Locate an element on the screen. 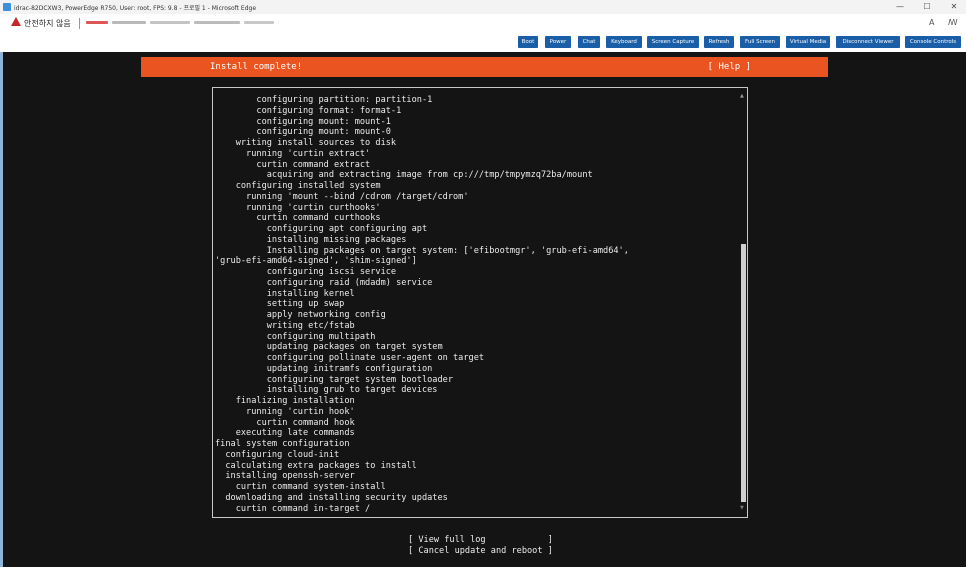 The height and width of the screenshot is (567, 966). log-line: configuring cloud-init is located at coordinates (277, 454).